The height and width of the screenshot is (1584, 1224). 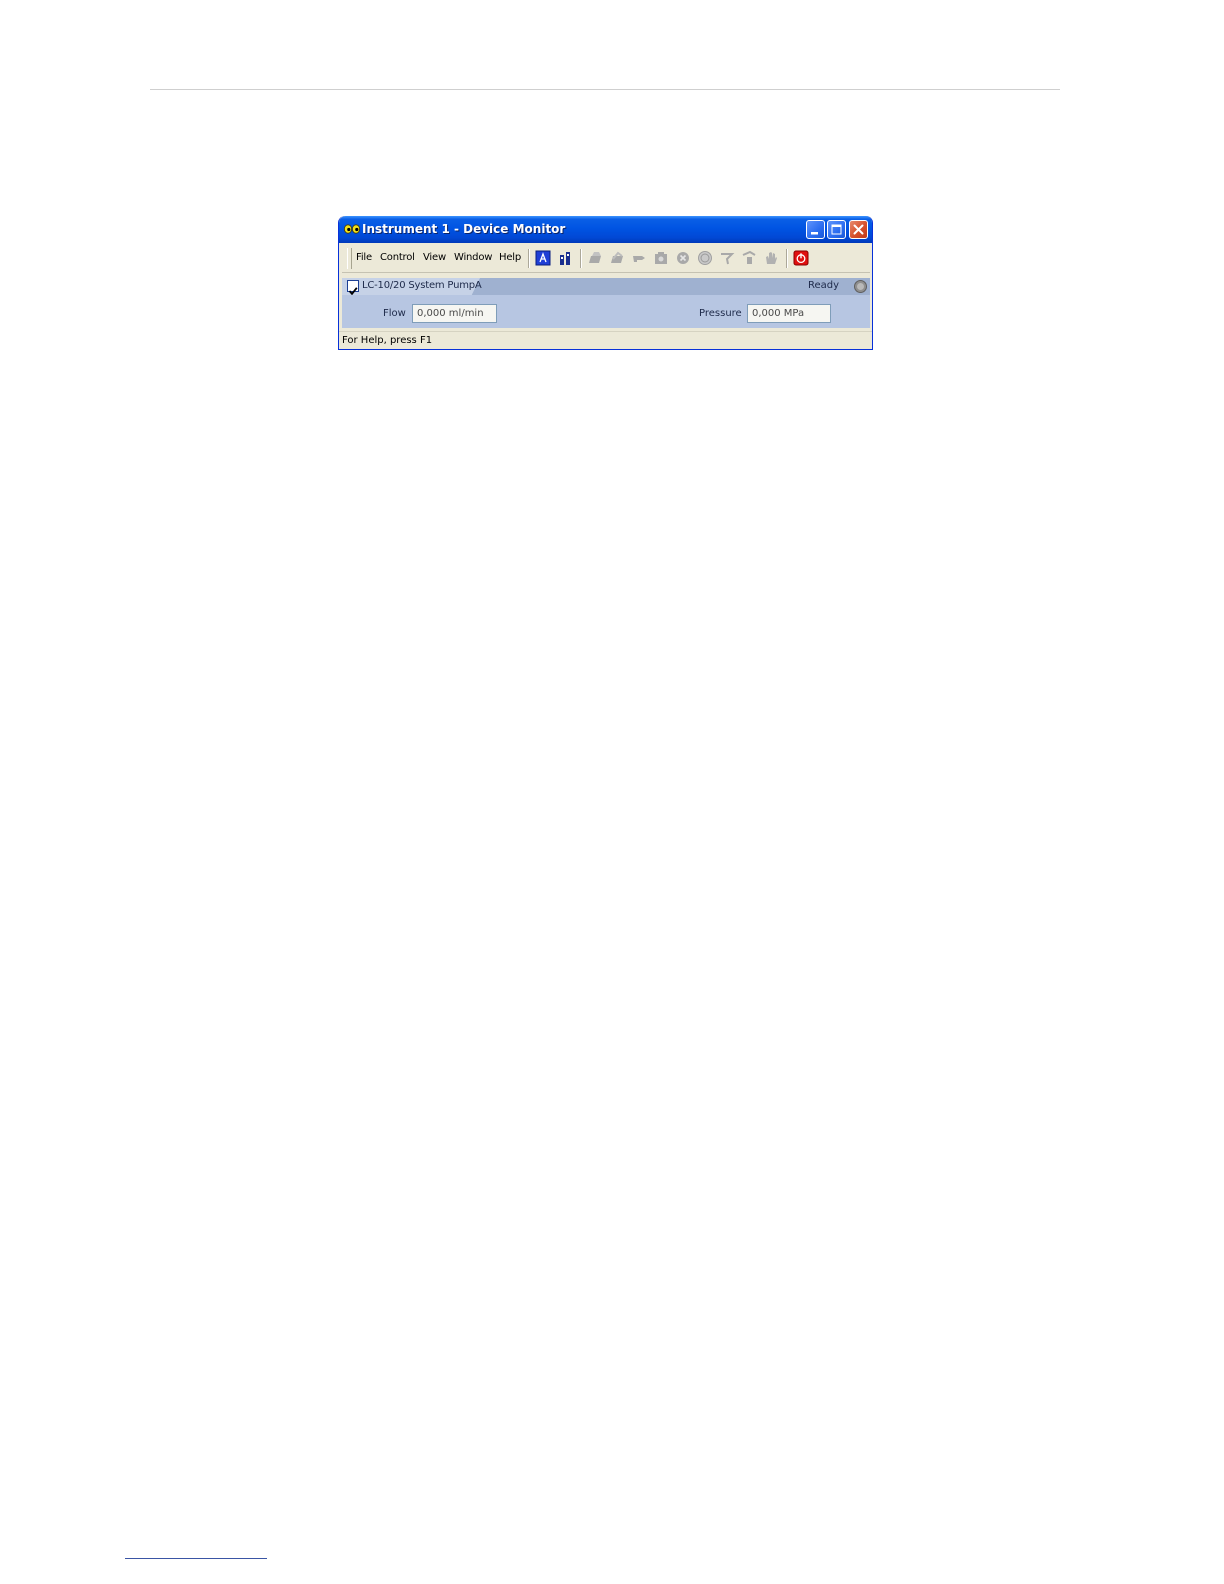 I want to click on device-name: LC-10/20 System PumpA, so click(x=422, y=285).